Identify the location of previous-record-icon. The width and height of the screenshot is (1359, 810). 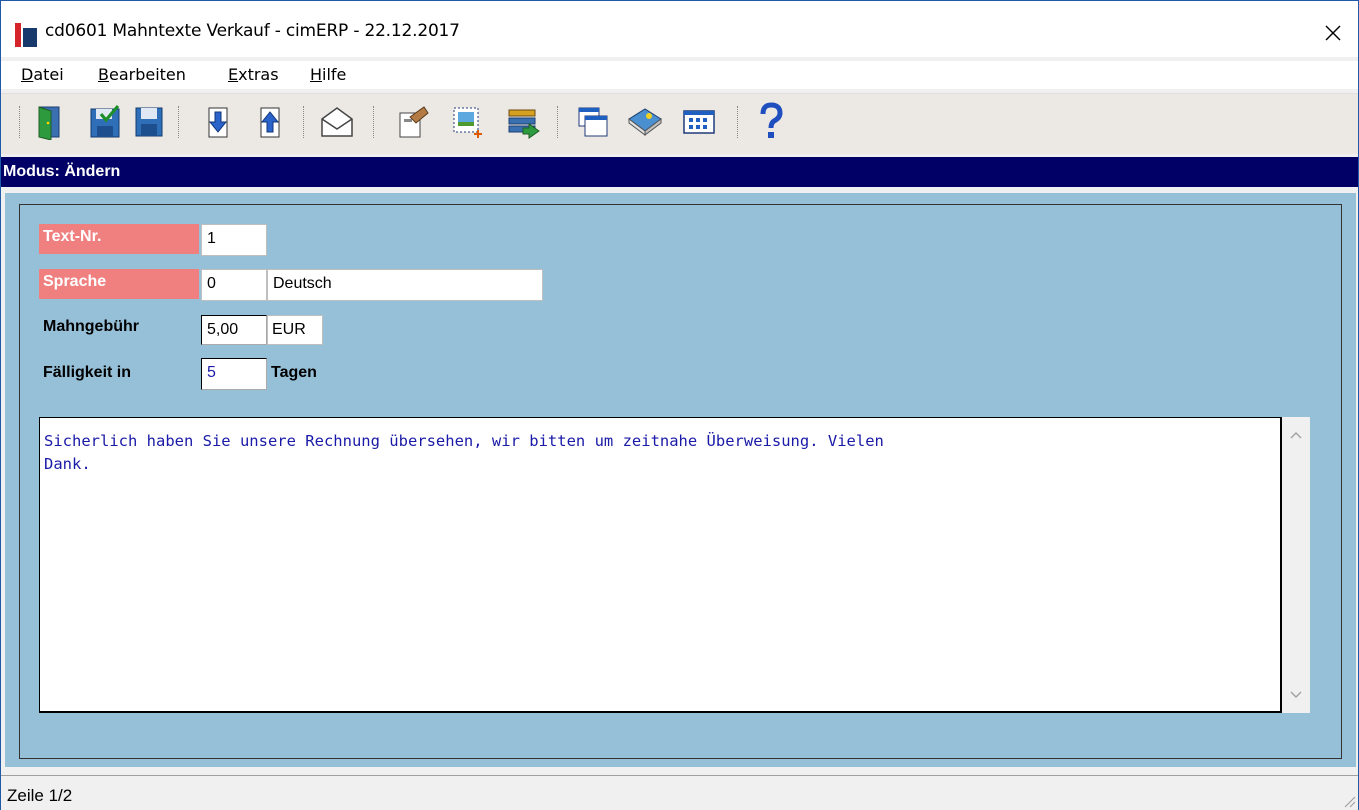
(270, 122).